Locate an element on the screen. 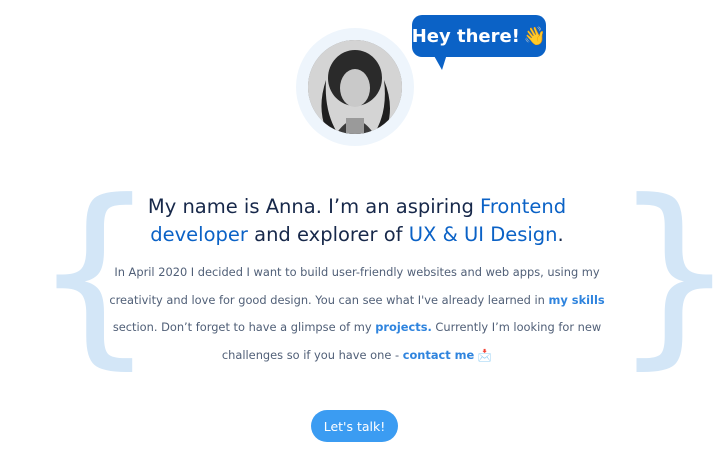 Image resolution: width=714 pixels, height=468 pixels. portrait-image is located at coordinates (355, 87).